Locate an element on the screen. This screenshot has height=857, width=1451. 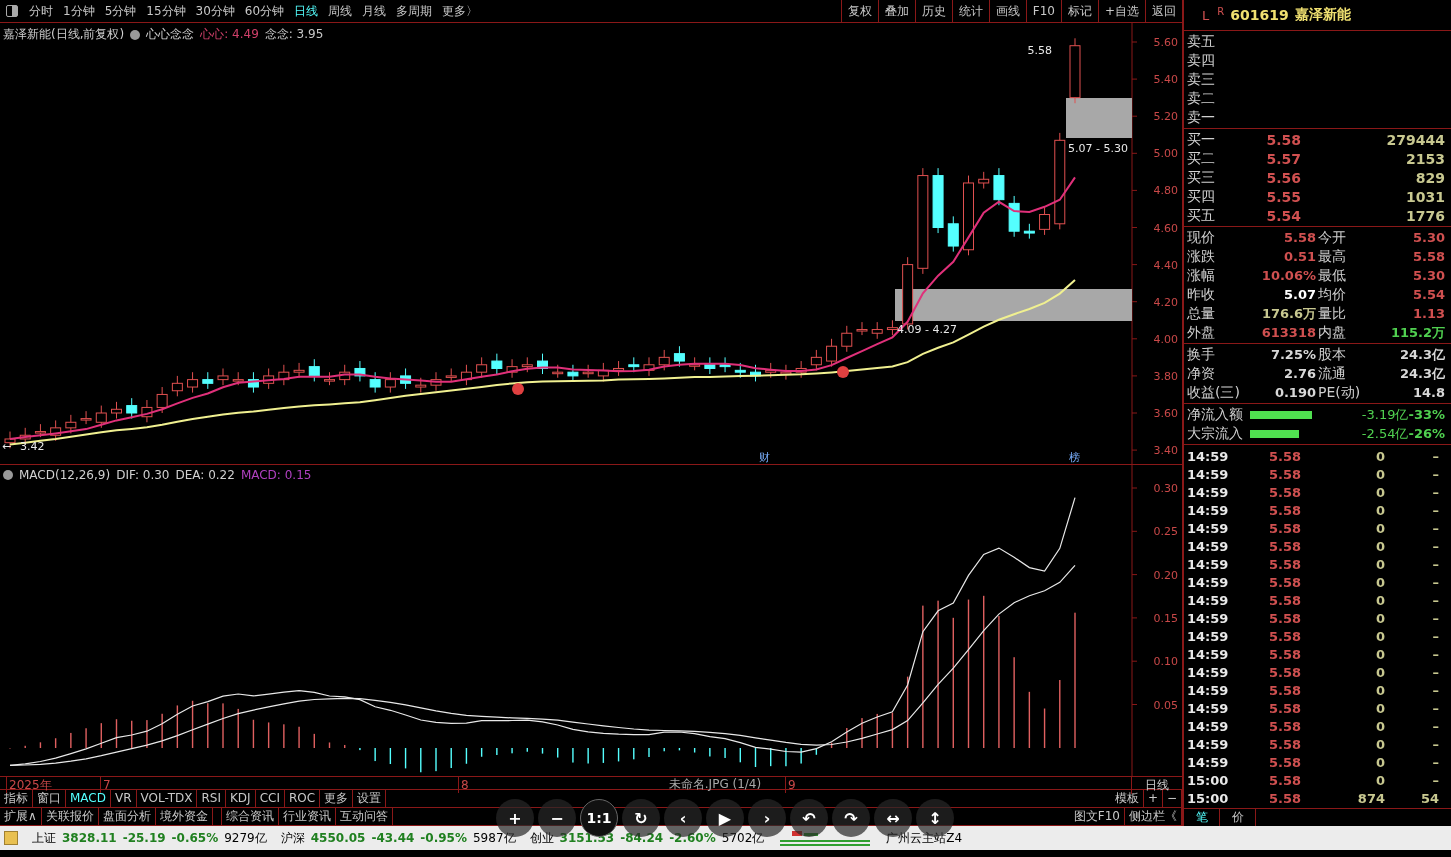
index-change: -43.44 is located at coordinates (393, 838).